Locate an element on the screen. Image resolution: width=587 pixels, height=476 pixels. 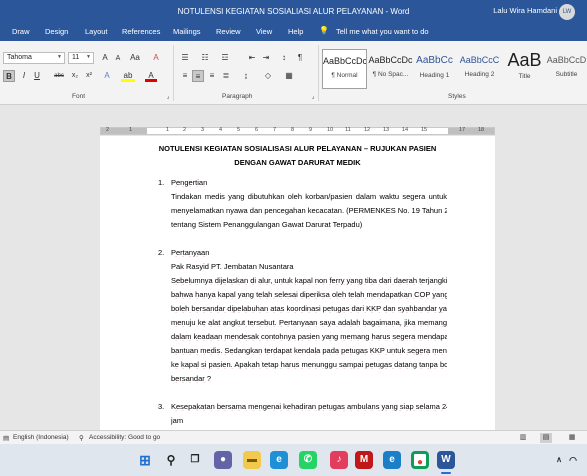
ruler-number: 7 is located at coordinates (275, 130).